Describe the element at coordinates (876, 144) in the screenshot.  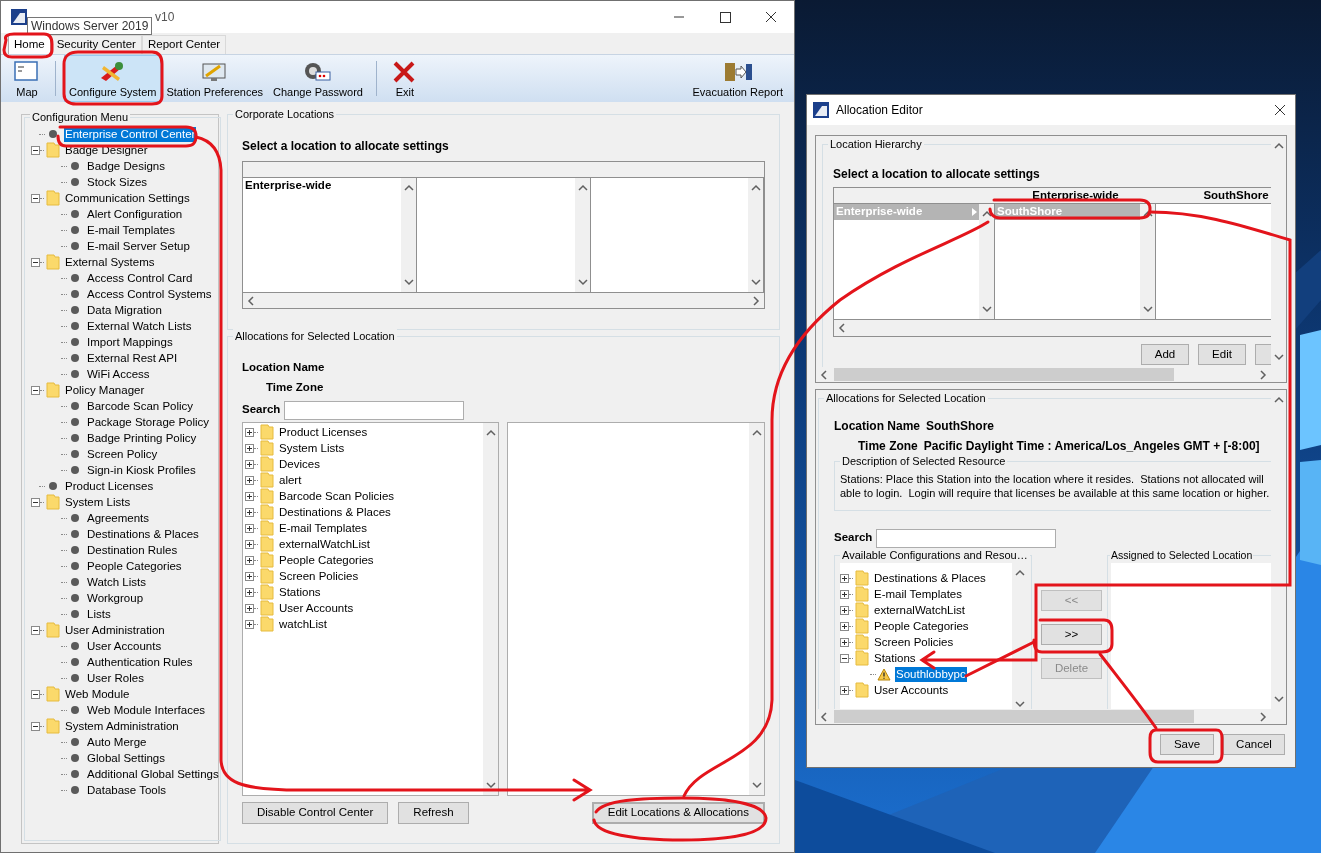
I see `group-title: Location Hierarchy` at that location.